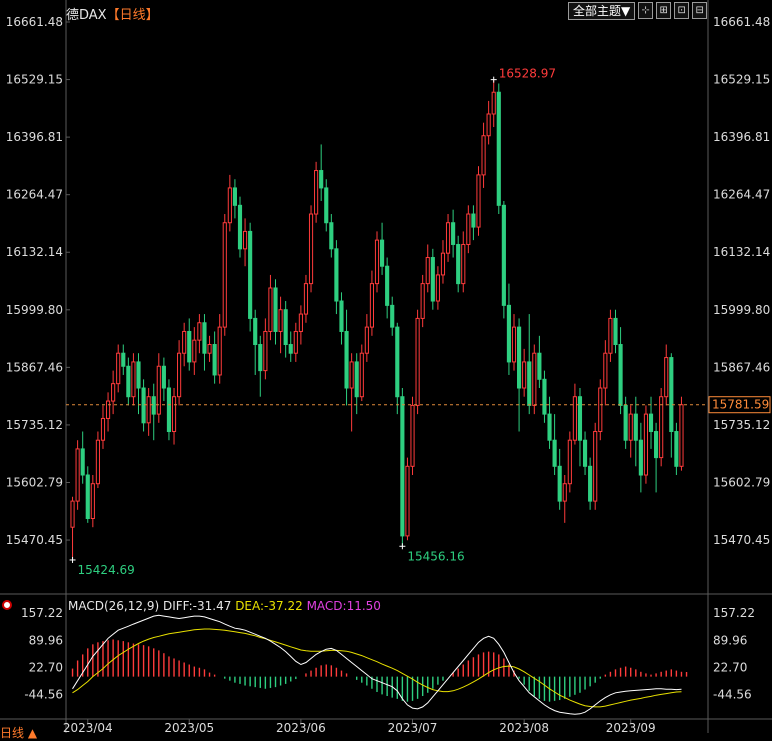 This screenshot has height=741, width=772. I want to click on y-tick-label-right: 16396.81, so click(741, 137).